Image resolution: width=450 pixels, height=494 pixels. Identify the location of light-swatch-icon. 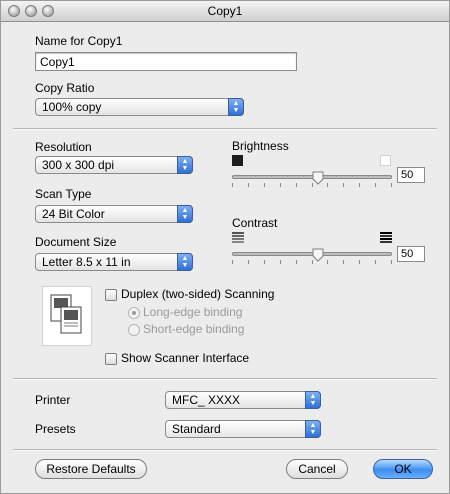
(385, 160).